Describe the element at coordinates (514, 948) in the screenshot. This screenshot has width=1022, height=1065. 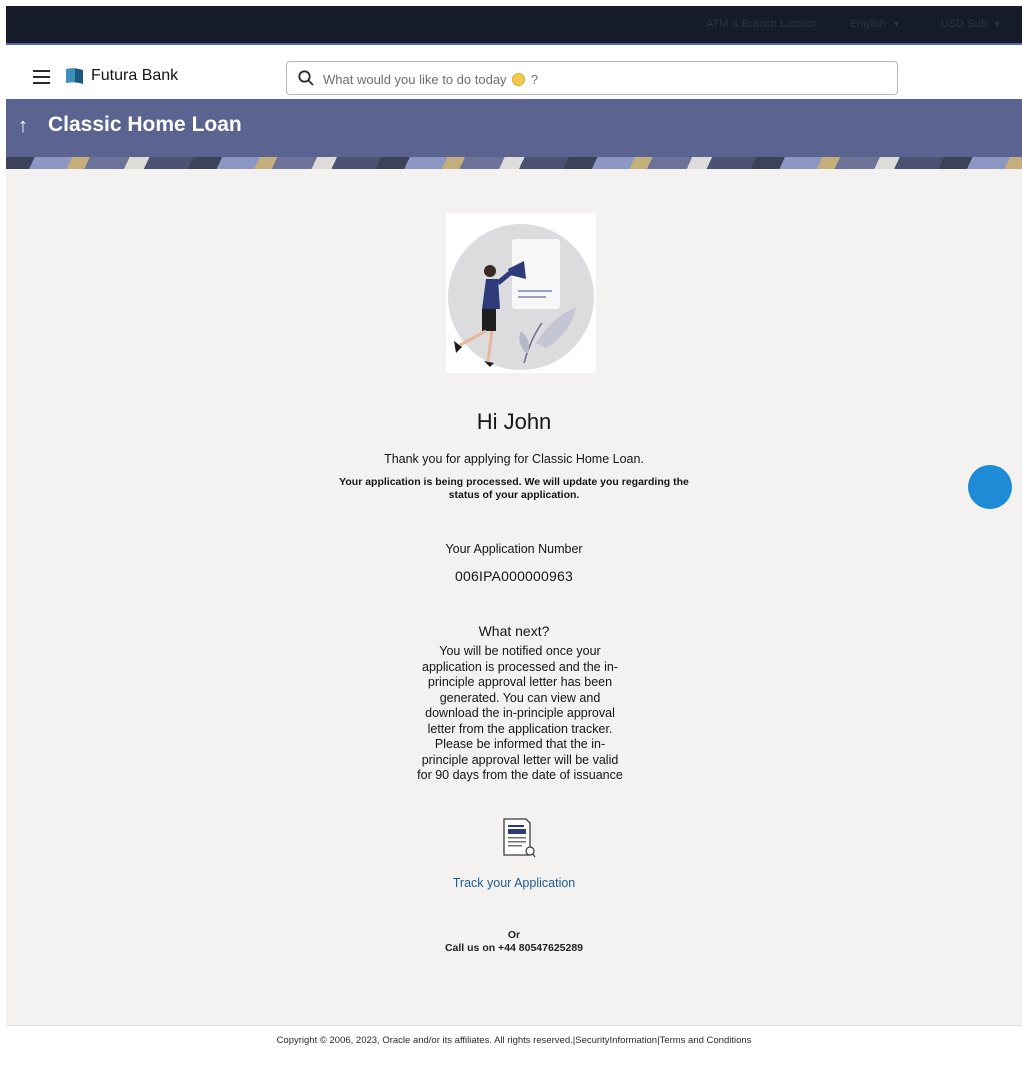
I see `call-us-text: Call us on +44 80547625289` at that location.